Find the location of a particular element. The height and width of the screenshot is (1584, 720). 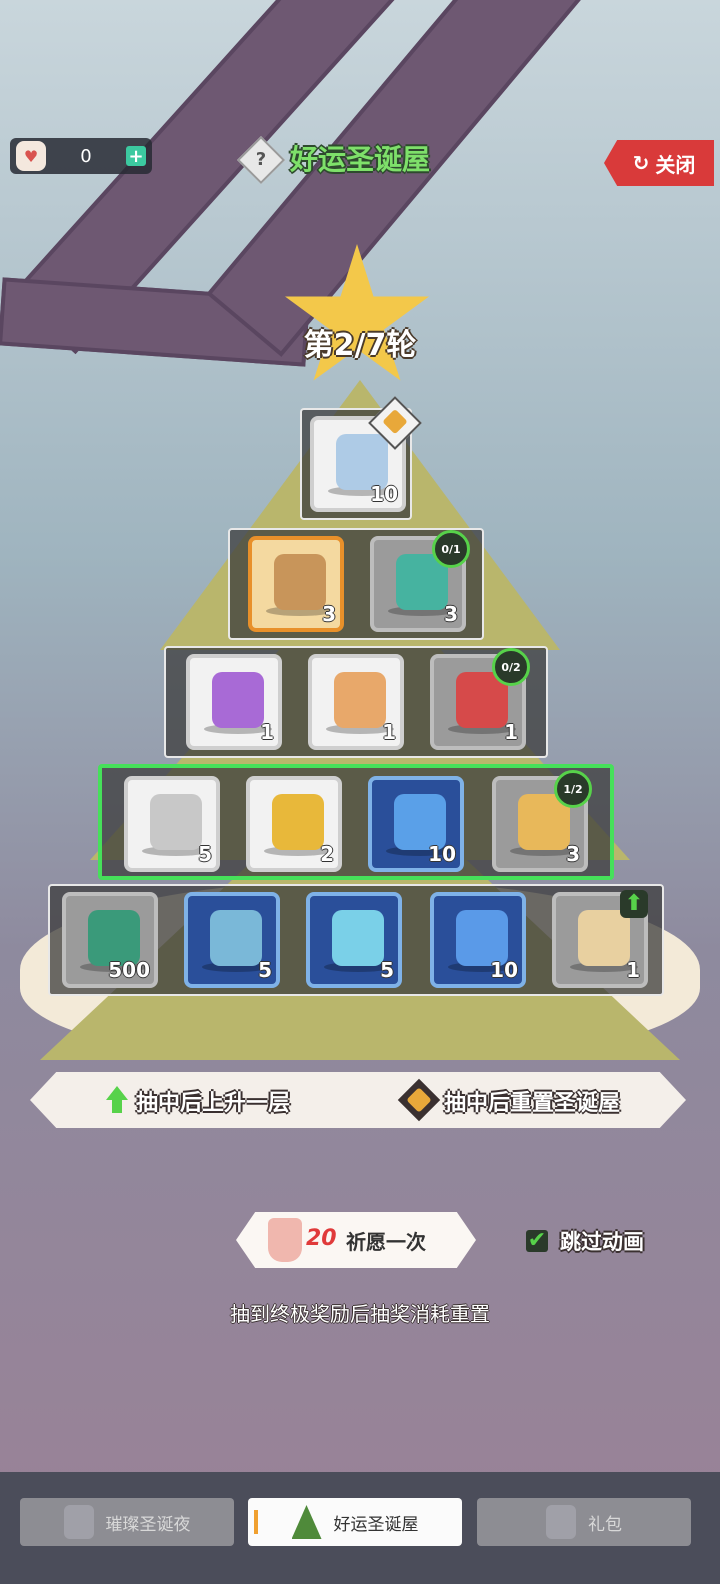

progress-badge: 0/2 is located at coordinates (511, 667).